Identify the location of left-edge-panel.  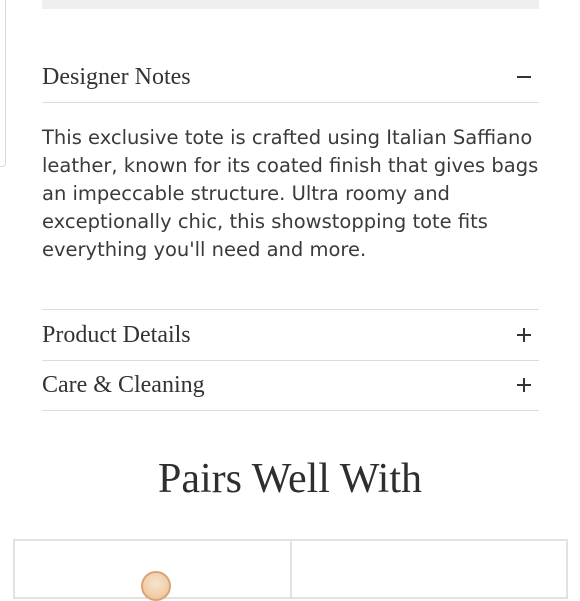
(3, 83).